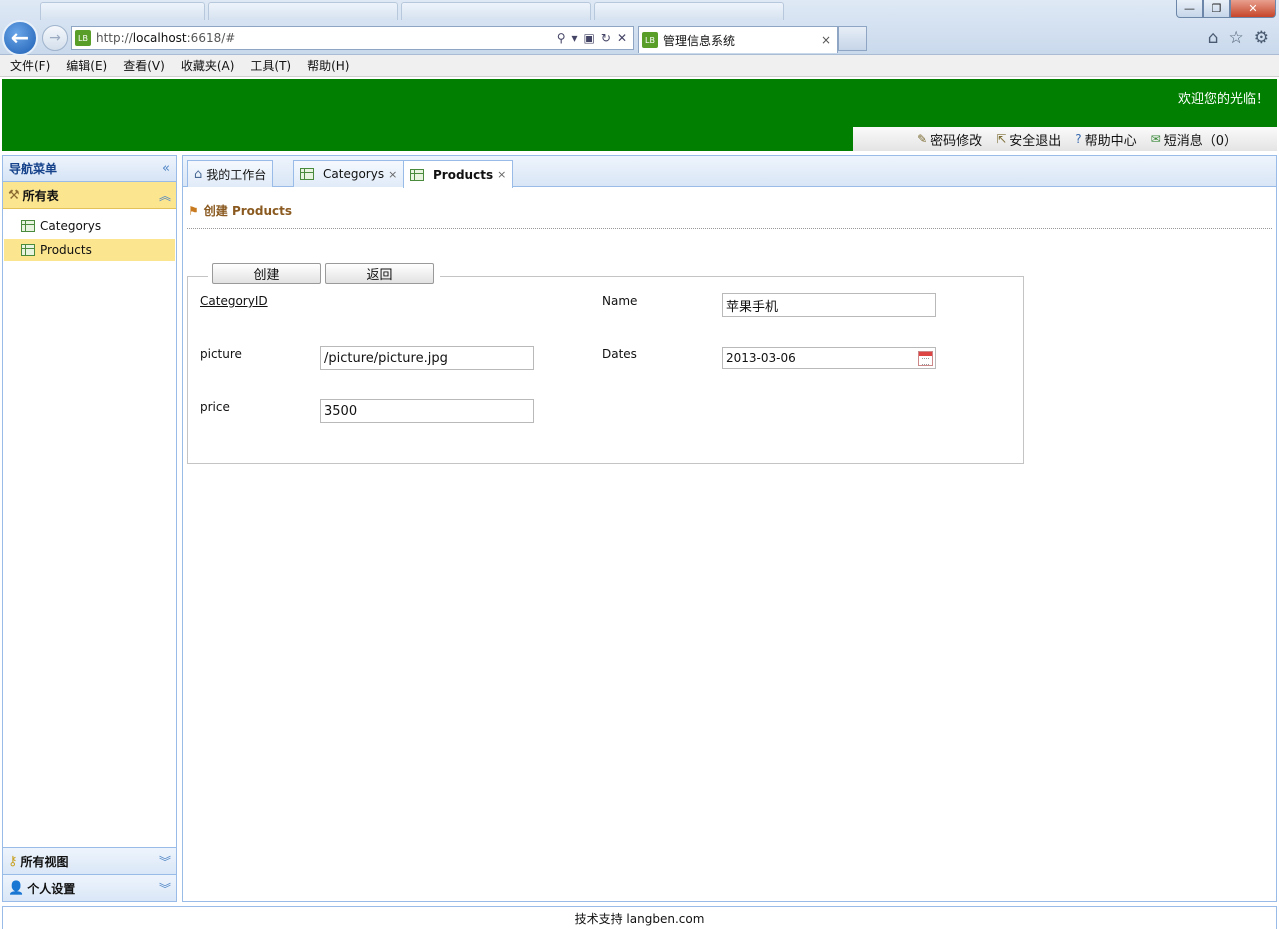 Image resolution: width=1279 pixels, height=929 pixels. What do you see at coordinates (619, 354) in the screenshot?
I see `dates-label: Dates` at bounding box center [619, 354].